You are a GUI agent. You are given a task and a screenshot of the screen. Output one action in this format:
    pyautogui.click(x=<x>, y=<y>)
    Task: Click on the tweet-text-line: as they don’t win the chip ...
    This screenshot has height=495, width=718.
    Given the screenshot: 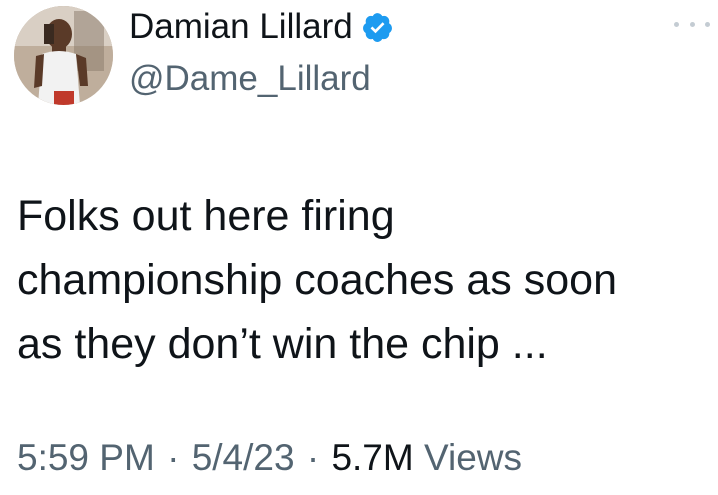 What is the action you would take?
    pyautogui.click(x=282, y=344)
    